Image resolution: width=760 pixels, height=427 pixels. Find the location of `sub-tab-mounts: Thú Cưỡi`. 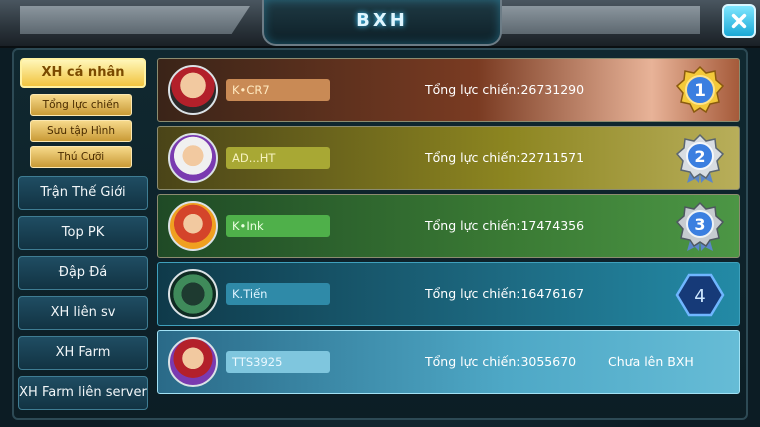

sub-tab-mounts: Thú Cưỡi is located at coordinates (81, 157).